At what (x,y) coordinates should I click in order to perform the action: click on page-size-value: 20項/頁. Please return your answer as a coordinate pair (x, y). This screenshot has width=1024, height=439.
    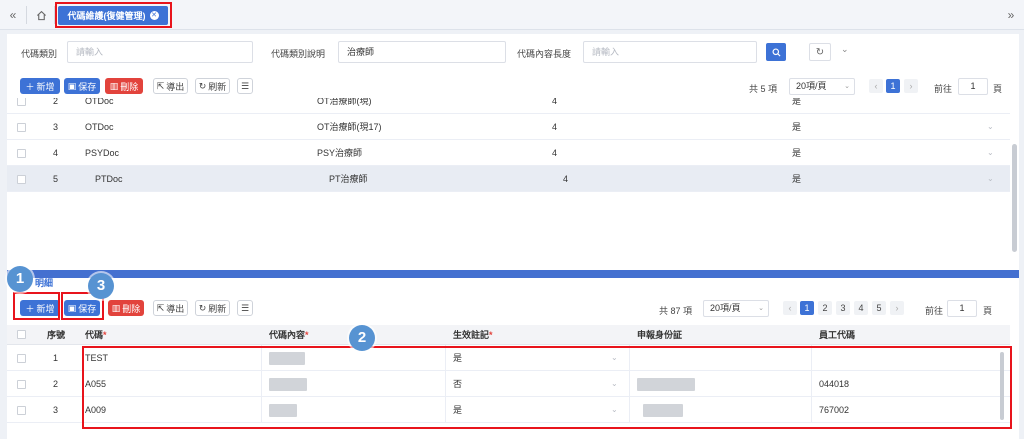
    Looking at the image, I should click on (725, 308).